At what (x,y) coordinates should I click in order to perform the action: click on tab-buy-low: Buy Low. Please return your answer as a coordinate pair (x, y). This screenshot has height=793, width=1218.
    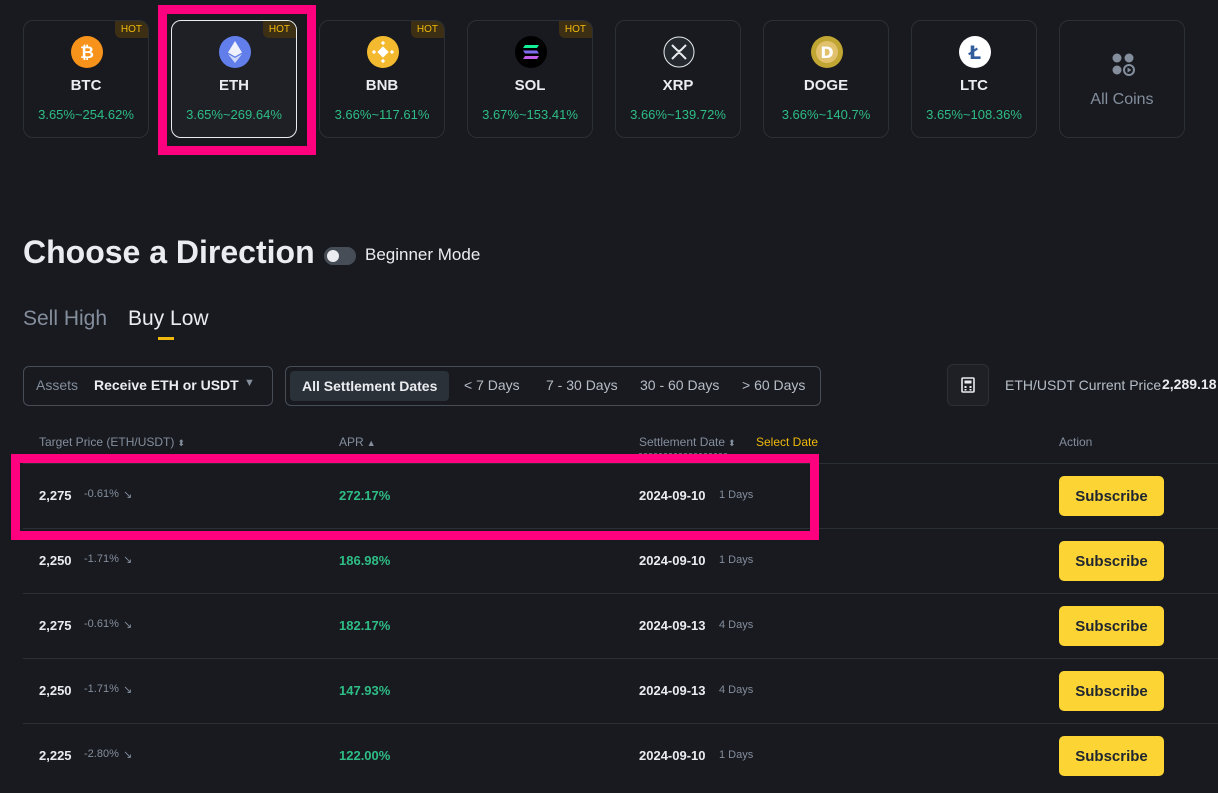
    Looking at the image, I should click on (168, 319).